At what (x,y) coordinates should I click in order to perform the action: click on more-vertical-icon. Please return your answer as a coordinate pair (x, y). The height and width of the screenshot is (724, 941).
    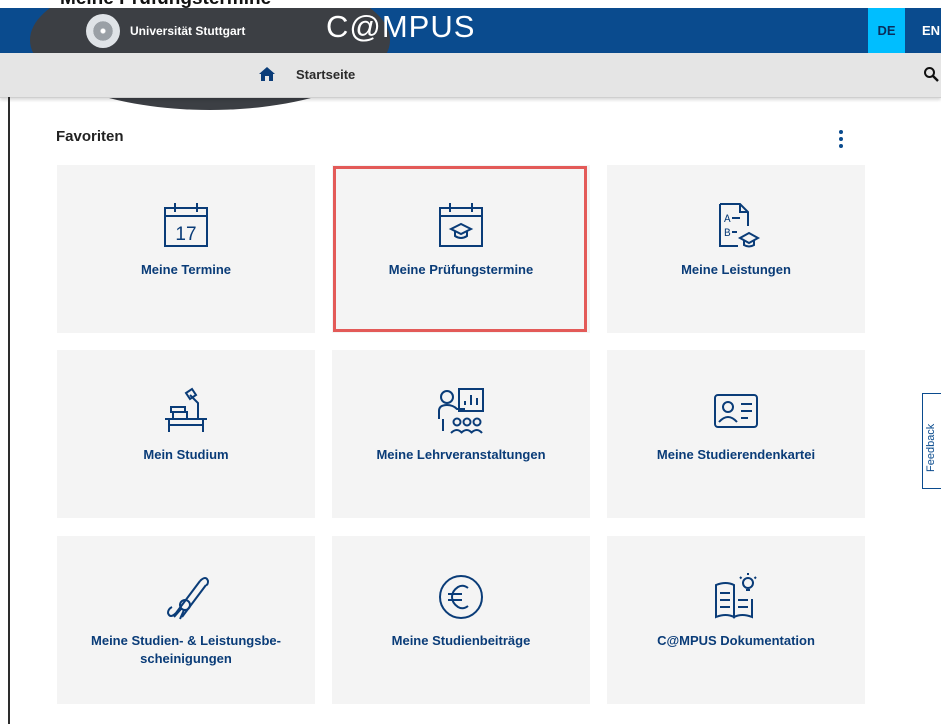
    Looking at the image, I should click on (841, 139).